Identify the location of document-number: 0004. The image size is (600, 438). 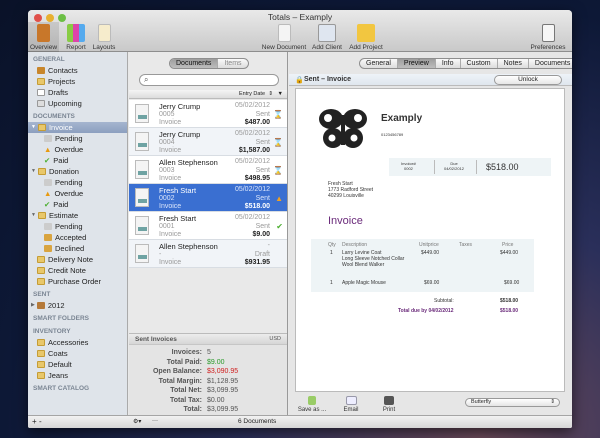
(167, 142).